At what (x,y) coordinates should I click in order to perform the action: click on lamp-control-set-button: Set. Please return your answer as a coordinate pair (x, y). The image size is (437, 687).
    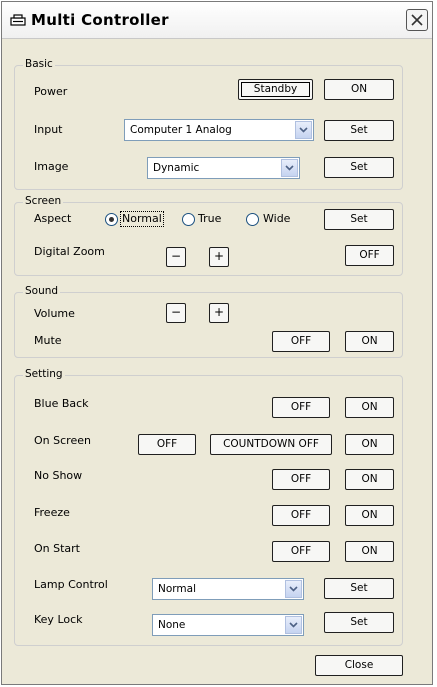
    Looking at the image, I should click on (359, 588).